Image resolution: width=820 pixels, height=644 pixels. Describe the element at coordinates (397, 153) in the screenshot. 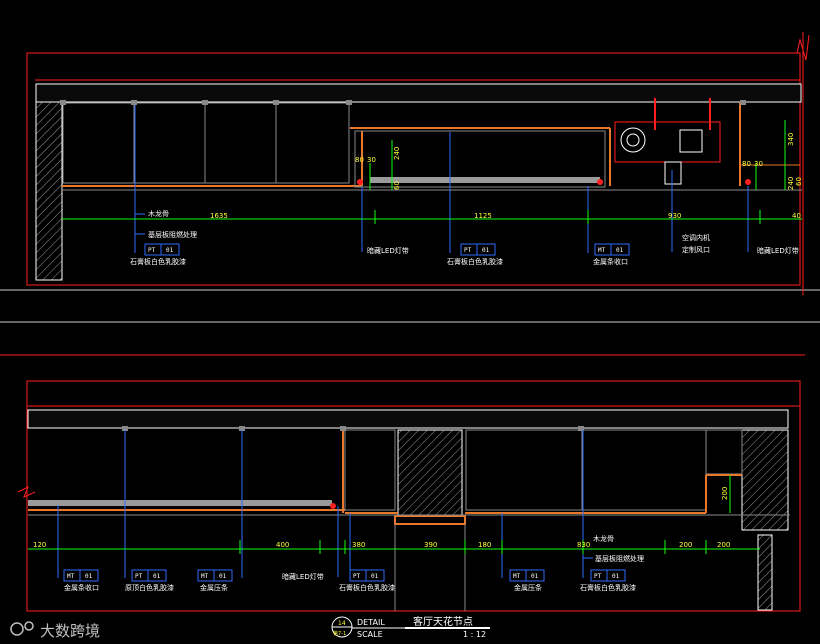

I see `dim-240a: 240` at that location.